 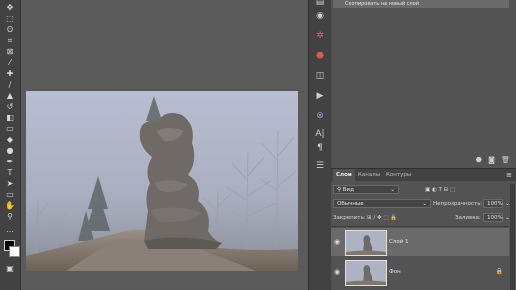 I want to click on hand-icon: ✋, so click(x=10, y=205).